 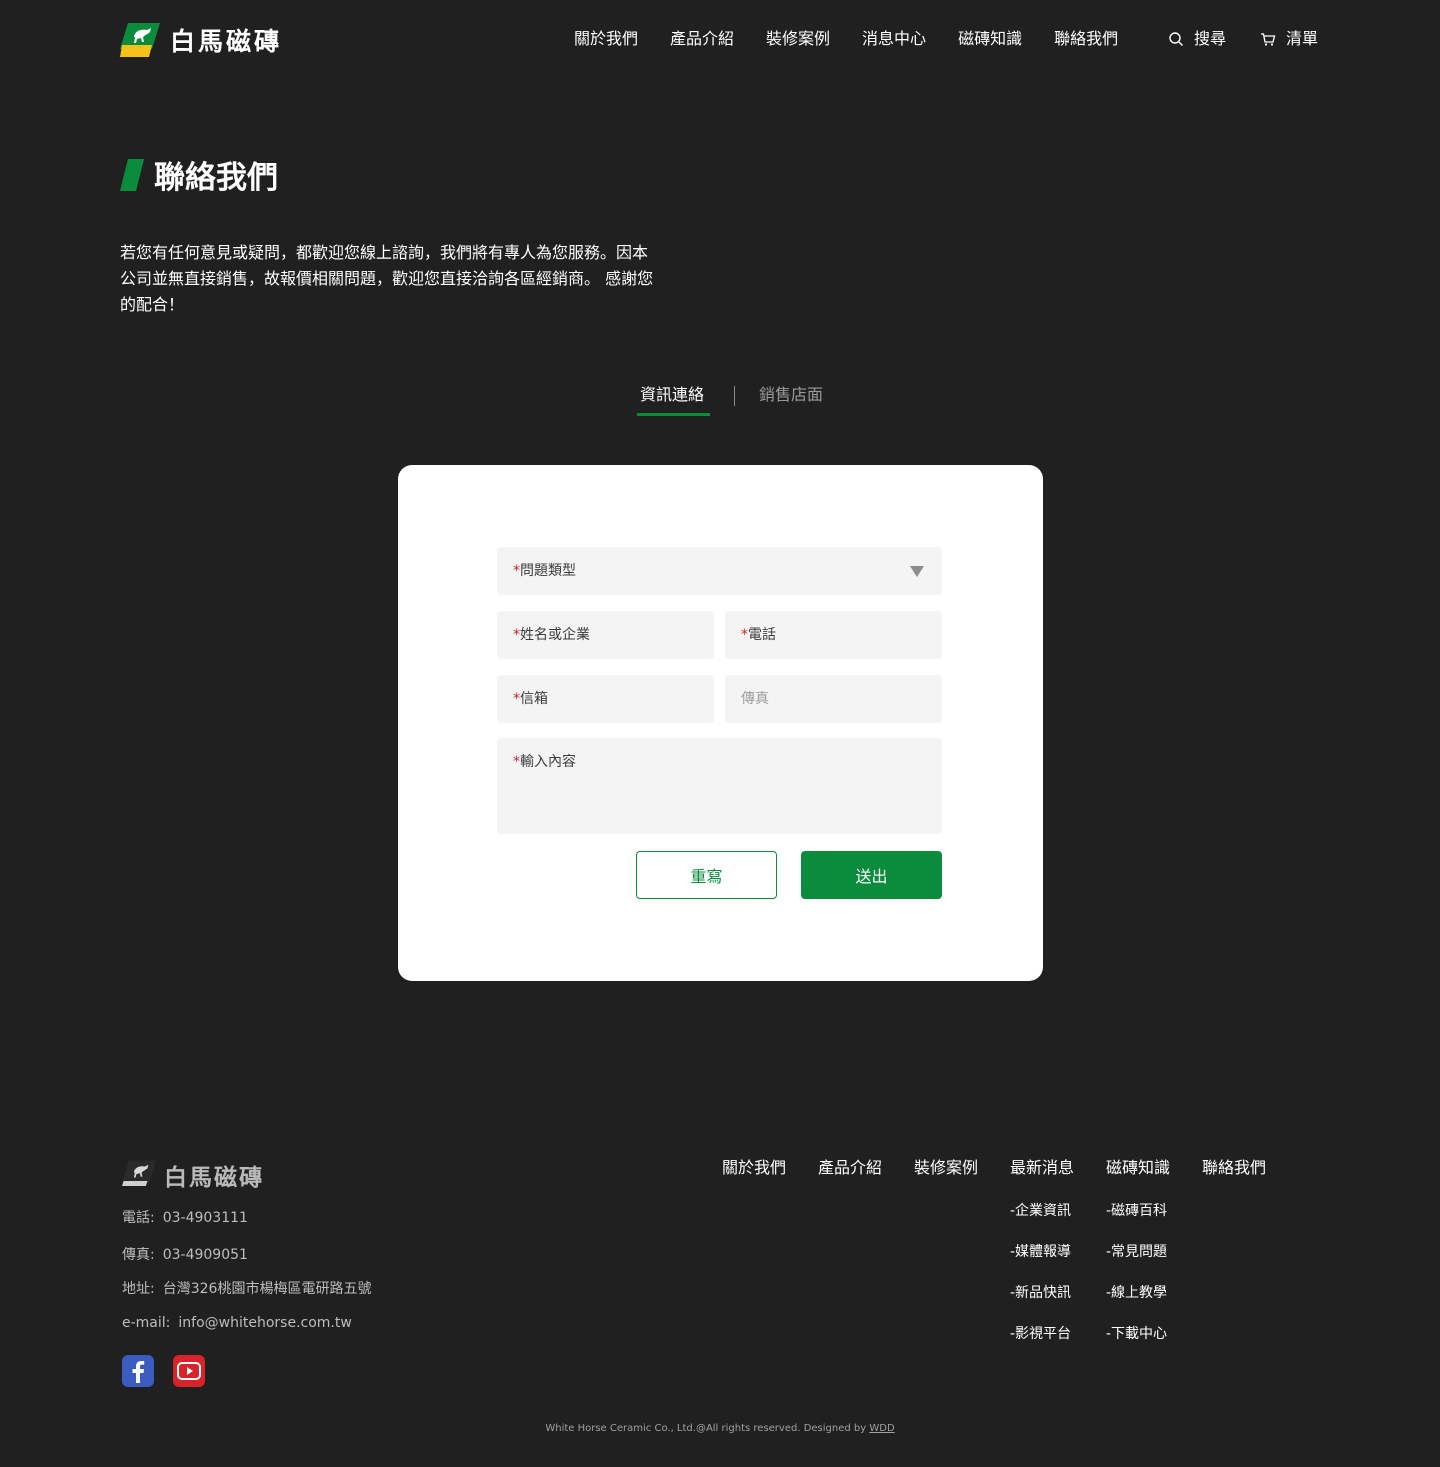 I want to click on footer-nav-products: 產品介紹, so click(x=850, y=1168).